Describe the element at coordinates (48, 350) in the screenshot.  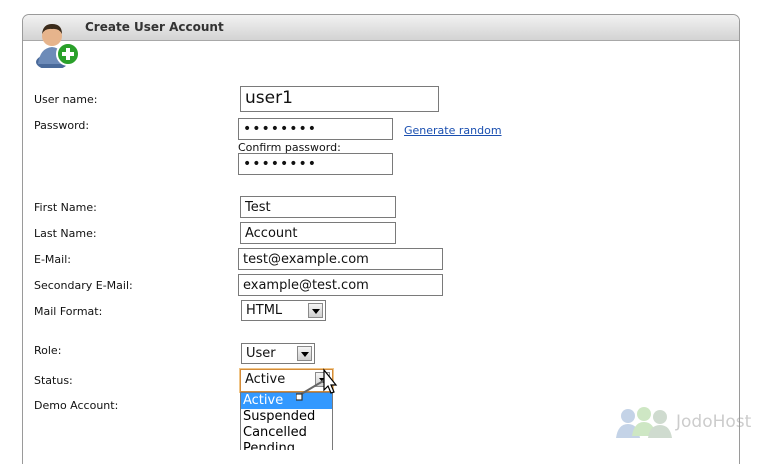
I see `role-label: Role:` at that location.